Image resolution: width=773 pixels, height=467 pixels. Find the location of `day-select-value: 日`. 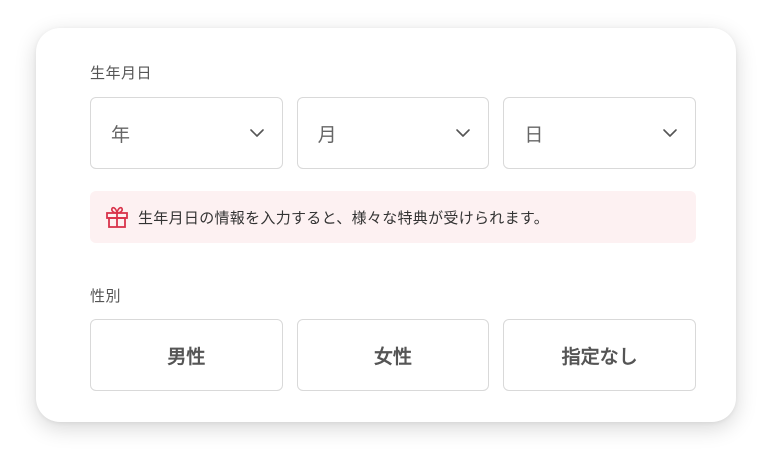

day-select-value: 日 is located at coordinates (534, 134).